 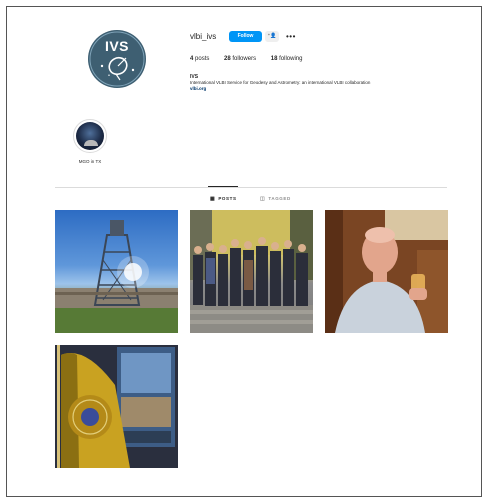 I want to click on highlight-thumbnail, so click(x=90, y=136).